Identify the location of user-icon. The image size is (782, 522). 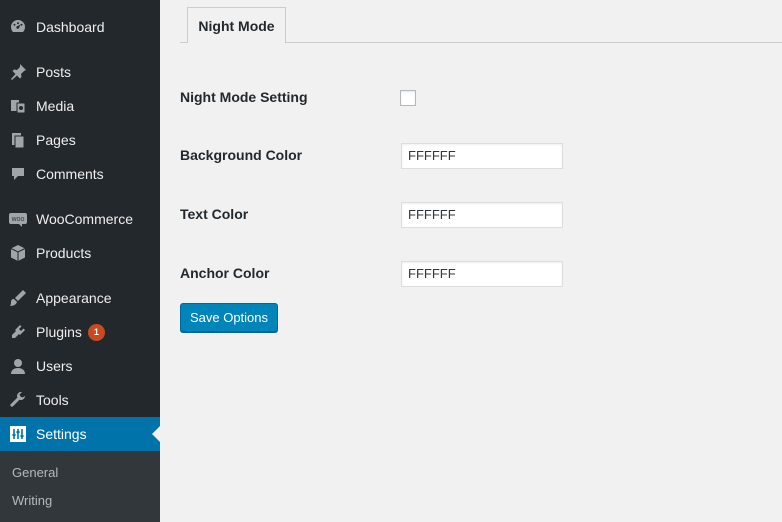
(18, 366).